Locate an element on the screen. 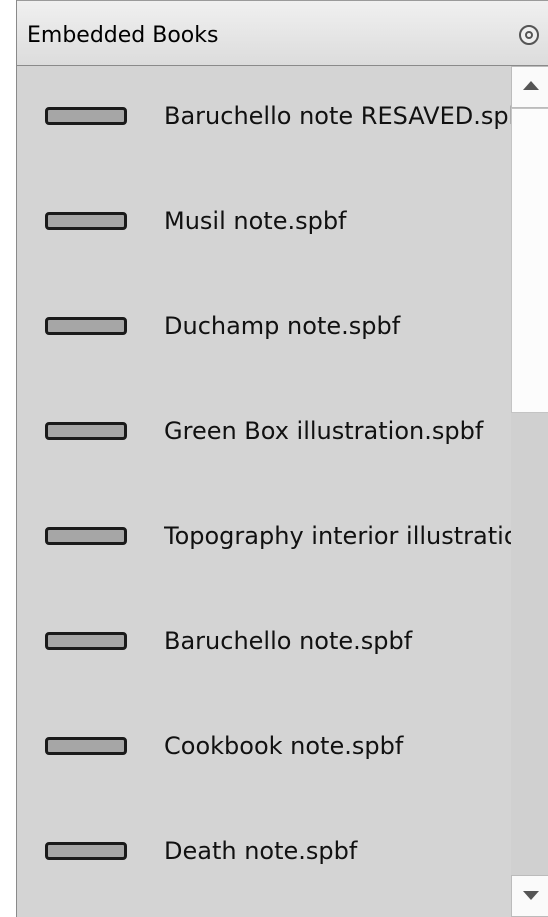 The height and width of the screenshot is (917, 548). scroll-thumb is located at coordinates (529, 260).